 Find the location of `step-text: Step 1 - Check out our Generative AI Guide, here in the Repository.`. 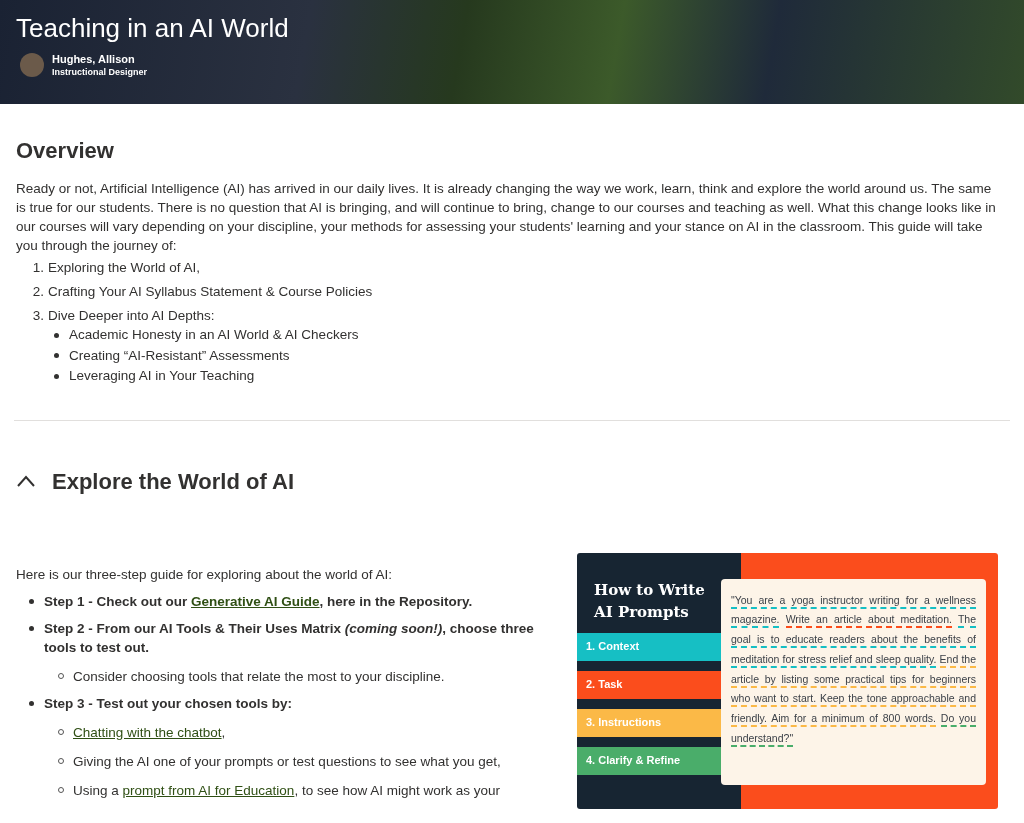

step-text: Step 1 - Check out our Generative AI Guide, here in the Repository. is located at coordinates (258, 601).